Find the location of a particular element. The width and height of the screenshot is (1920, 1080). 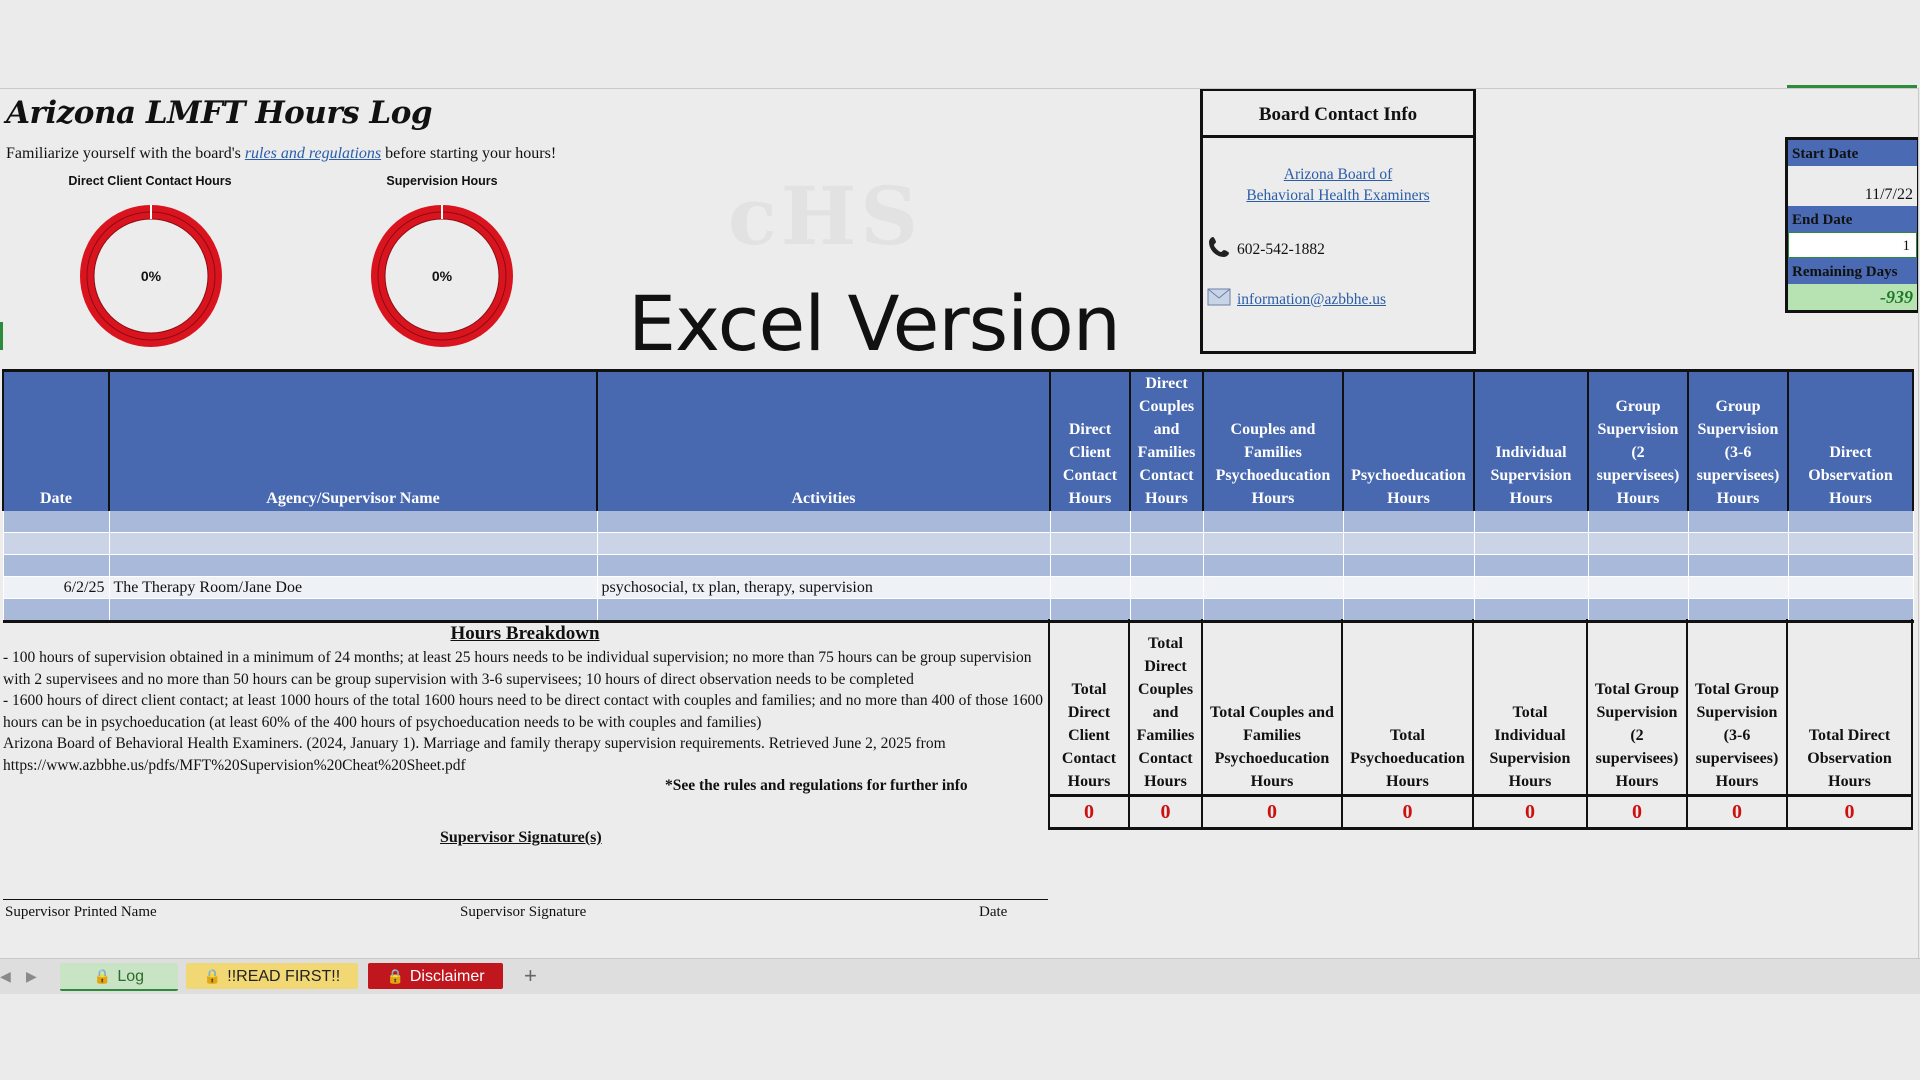

col-direct-observation: Direct Observation Hours is located at coordinates (1850, 440).